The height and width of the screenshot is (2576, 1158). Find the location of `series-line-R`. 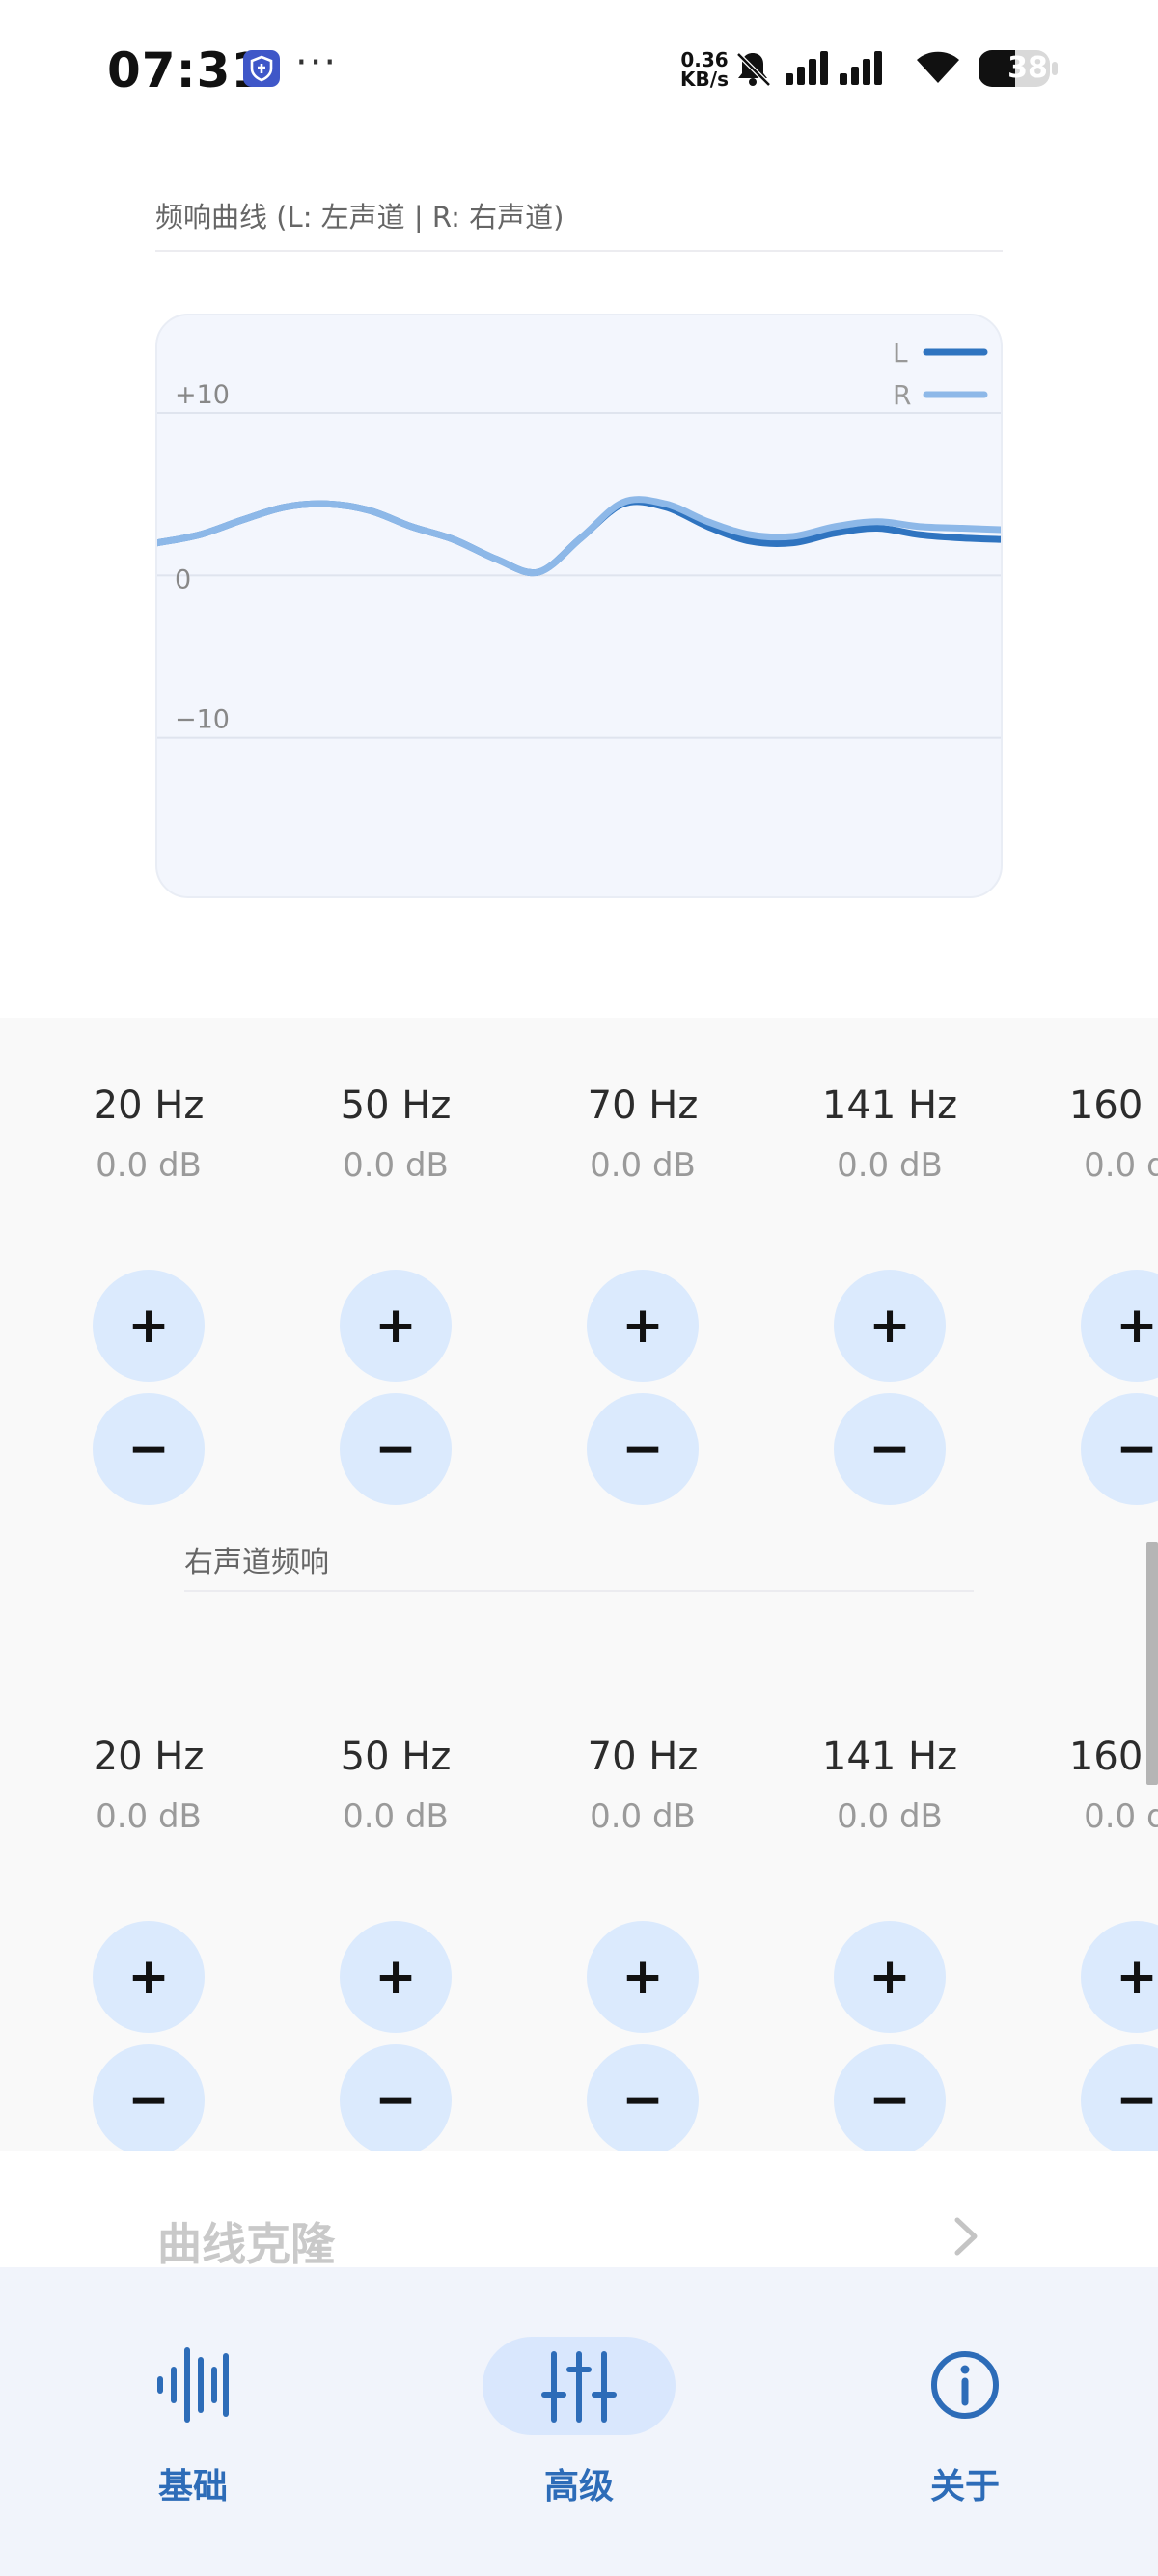

series-line-R is located at coordinates (579, 536).